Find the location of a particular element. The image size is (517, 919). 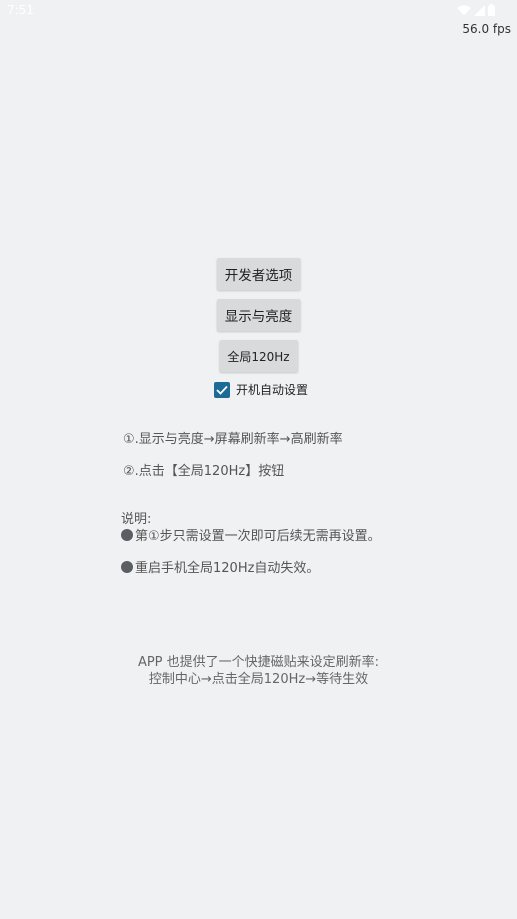

note-item: 第①步只需设置一次即可后续无需再设置。 is located at coordinates (251, 534).